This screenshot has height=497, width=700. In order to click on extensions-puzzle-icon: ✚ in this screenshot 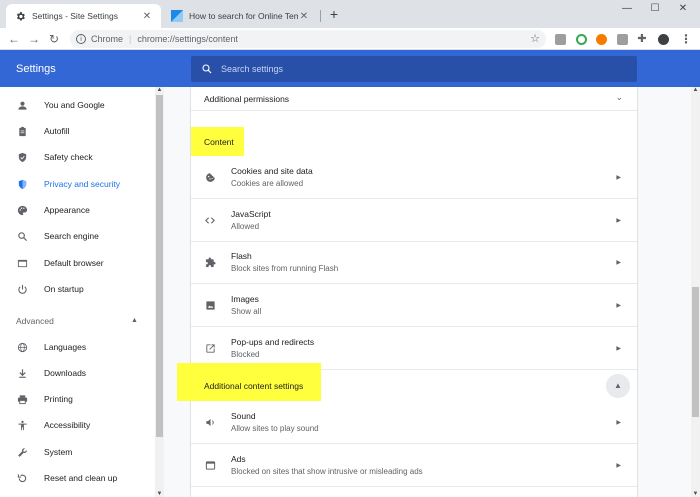, I will do `click(642, 39)`.